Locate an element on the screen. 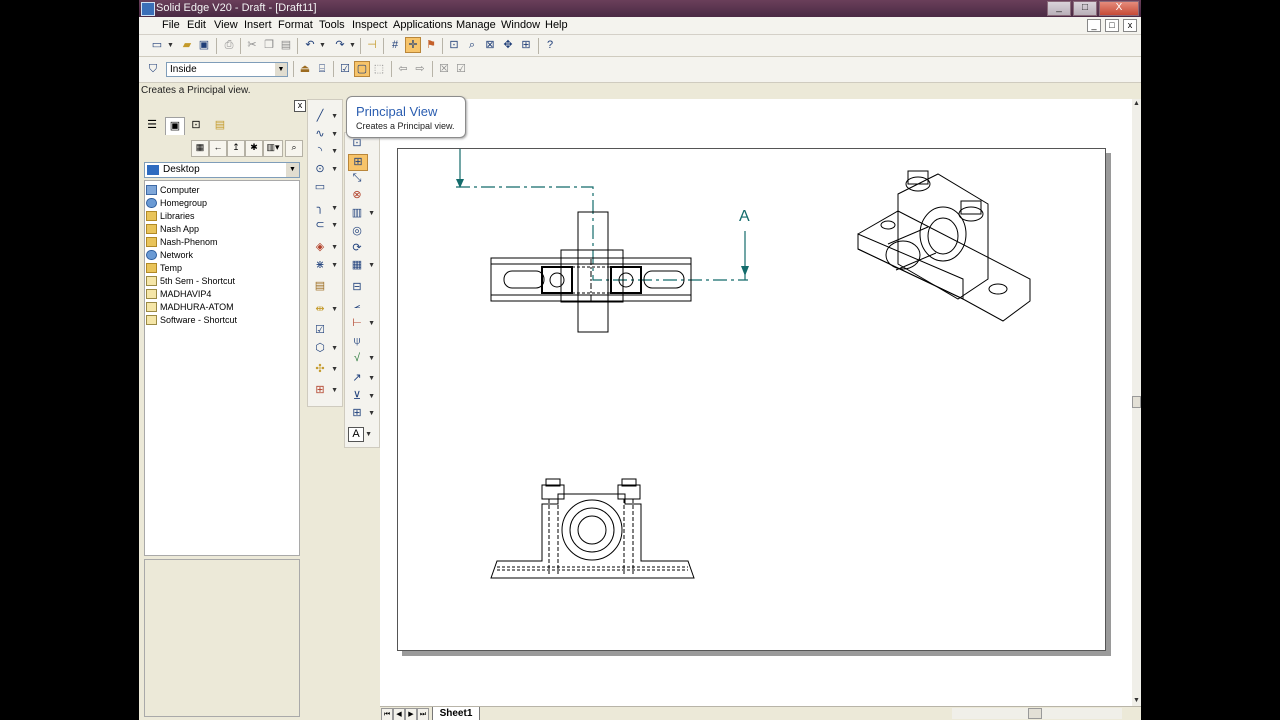  up-folder-icon: ↥ is located at coordinates (236, 148).